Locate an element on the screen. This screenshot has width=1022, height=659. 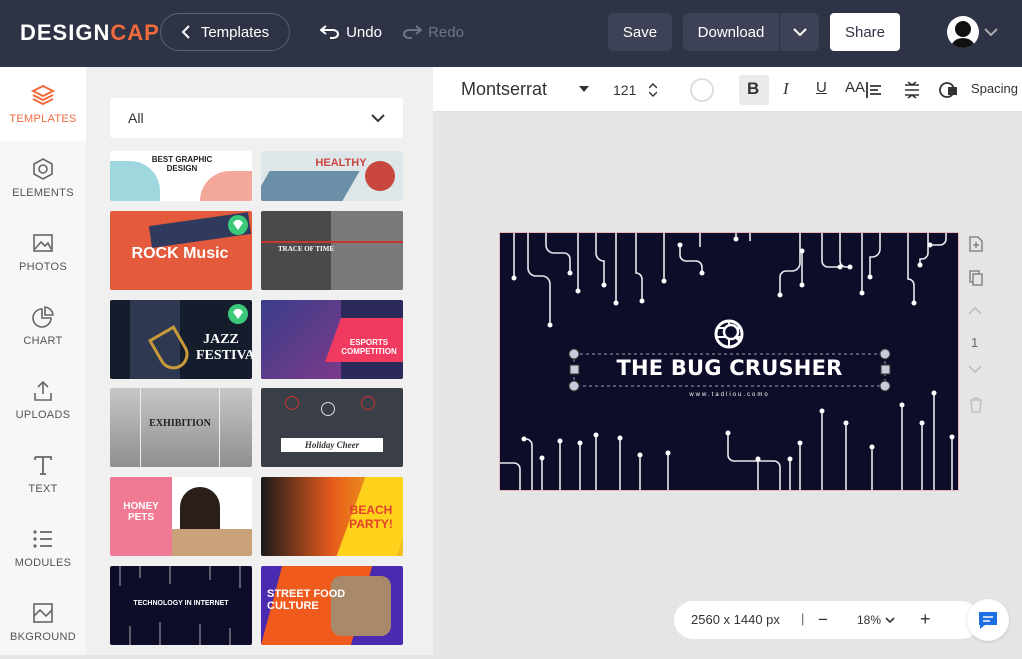
avatar is located at coordinates (963, 32).